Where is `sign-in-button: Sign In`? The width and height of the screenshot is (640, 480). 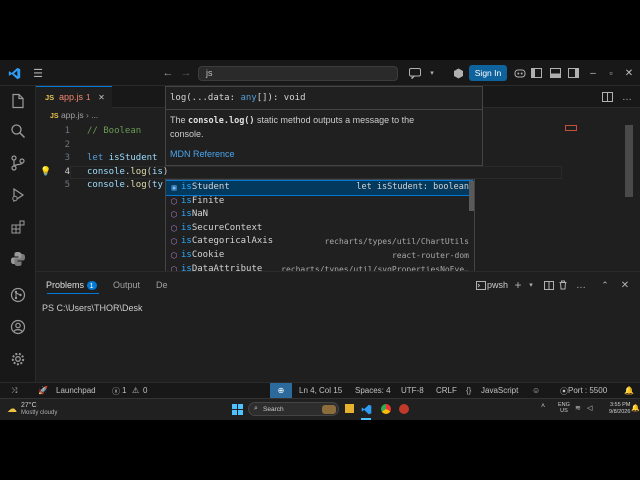
sign-in-button: Sign In is located at coordinates (488, 73).